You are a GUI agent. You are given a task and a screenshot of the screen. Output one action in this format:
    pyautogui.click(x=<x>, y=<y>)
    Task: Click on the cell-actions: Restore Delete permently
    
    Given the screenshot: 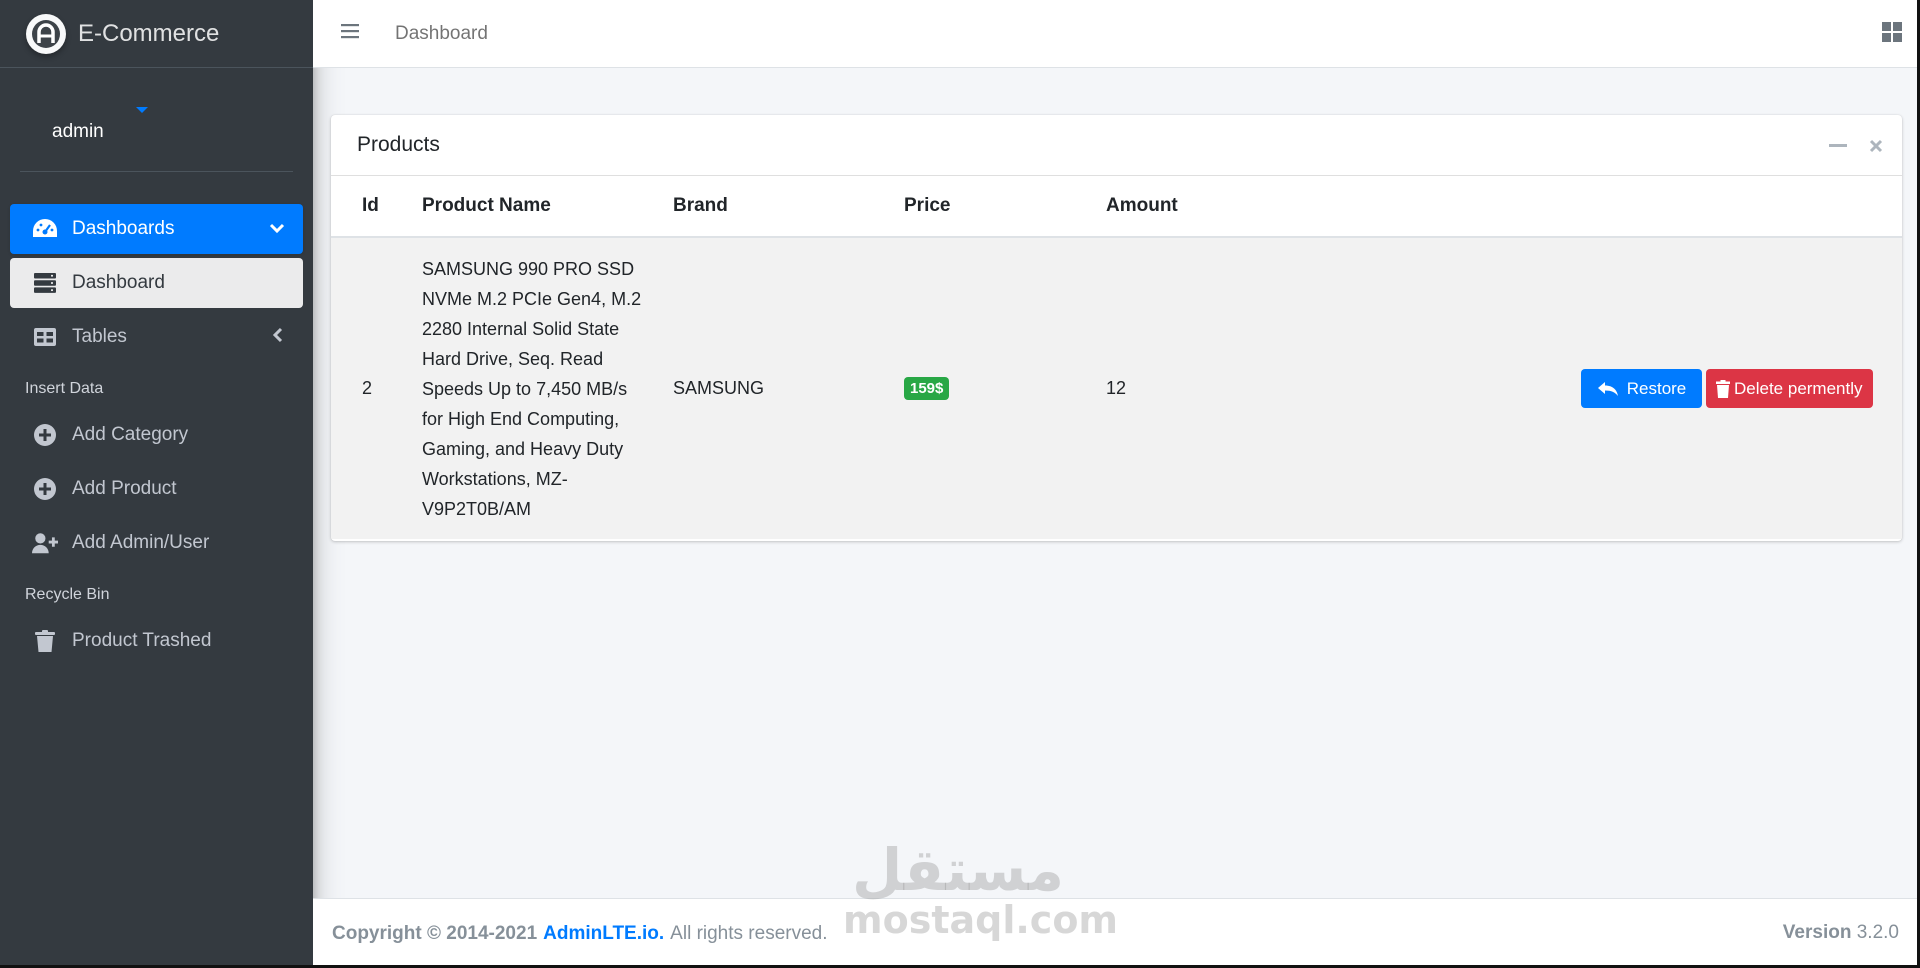 What is the action you would take?
    pyautogui.click(x=1604, y=388)
    